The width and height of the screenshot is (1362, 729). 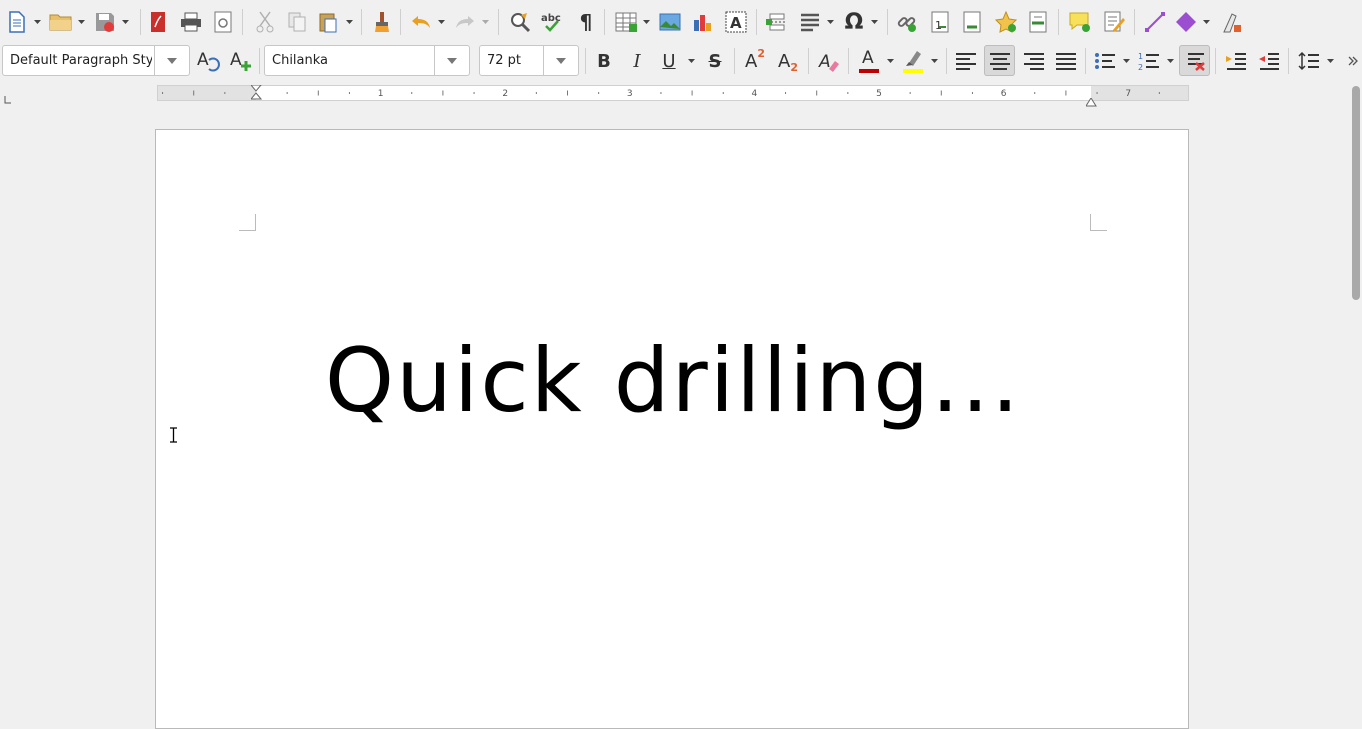 What do you see at coordinates (173, 437) in the screenshot?
I see `text-cursor-icon` at bounding box center [173, 437].